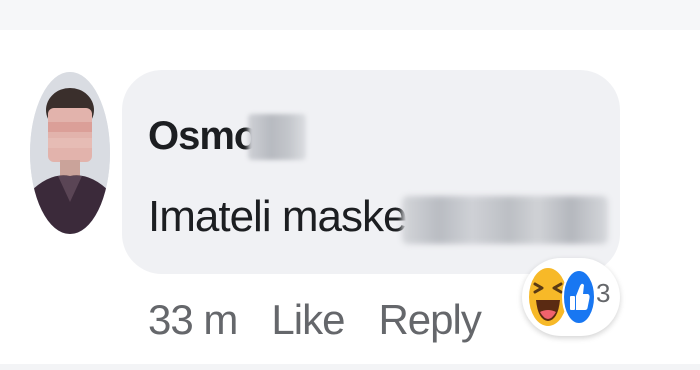  I want to click on bottom-strip, so click(350, 367).